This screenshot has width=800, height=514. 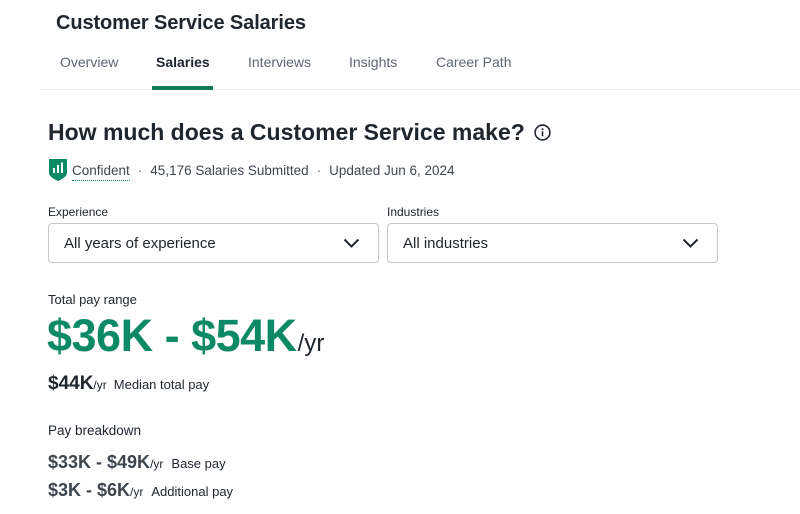 I want to click on additional-pay-row: $3K - $6K /yr Additional pay, so click(x=140, y=490).